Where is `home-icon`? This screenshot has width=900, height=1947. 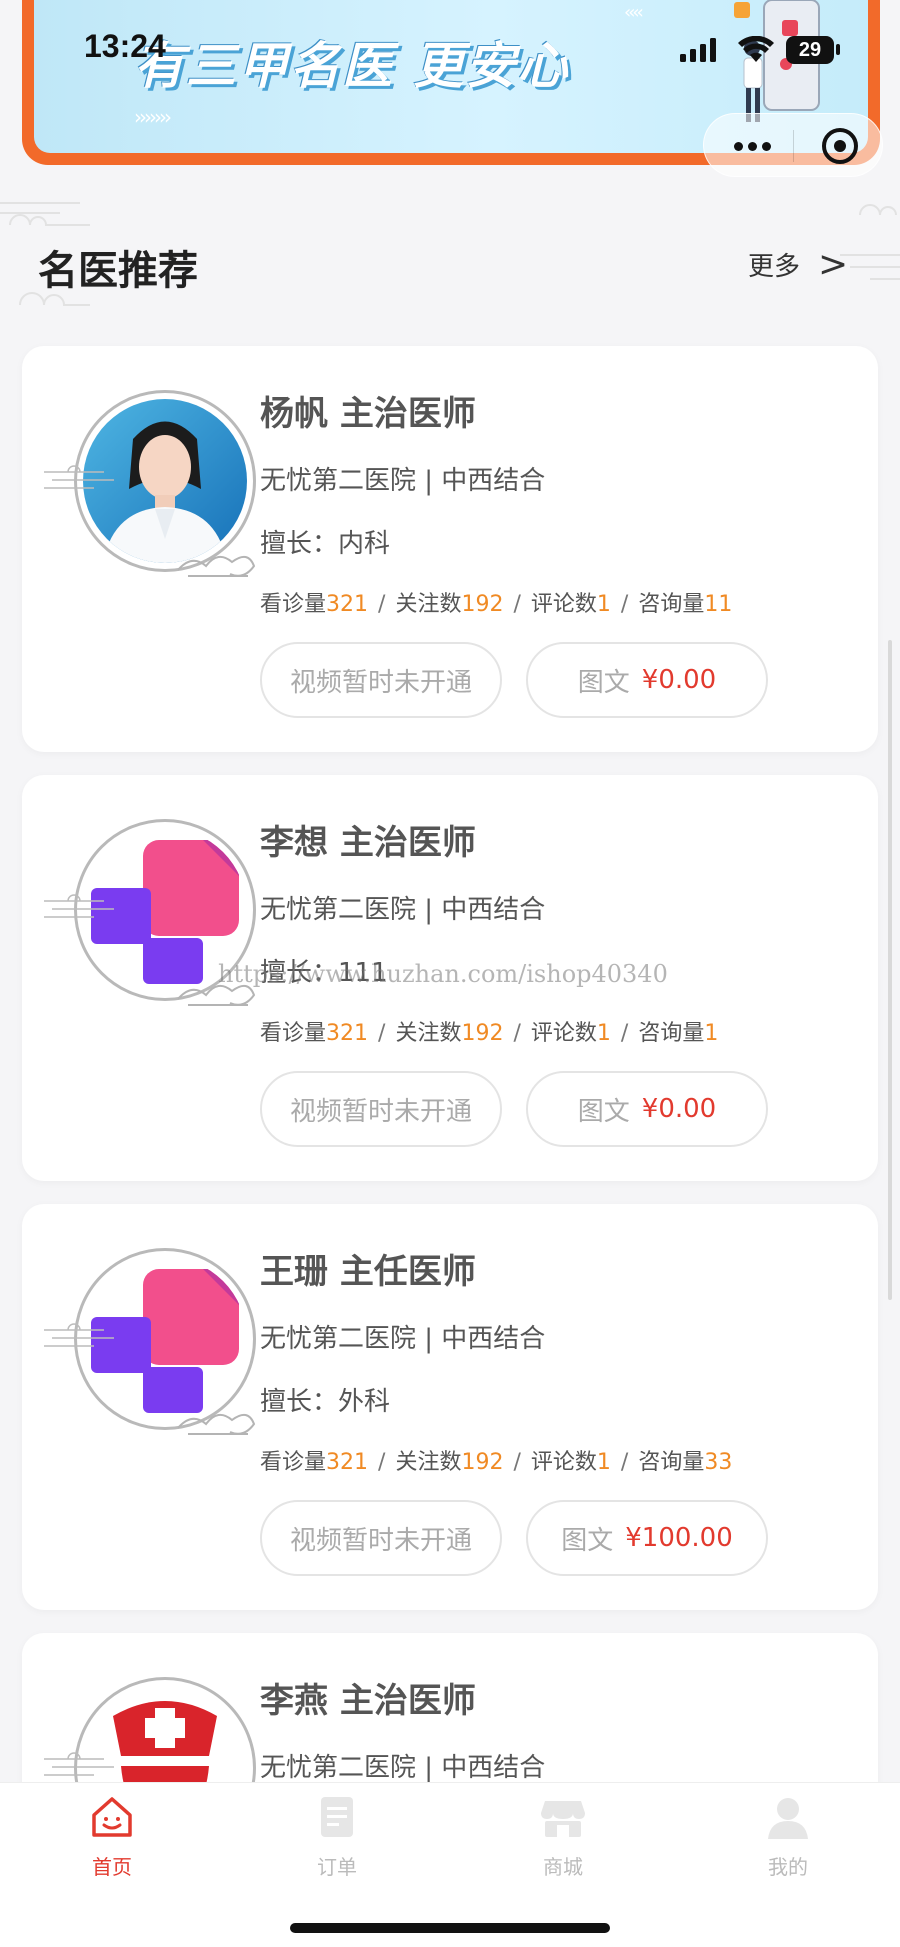
home-icon is located at coordinates (112, 1817).